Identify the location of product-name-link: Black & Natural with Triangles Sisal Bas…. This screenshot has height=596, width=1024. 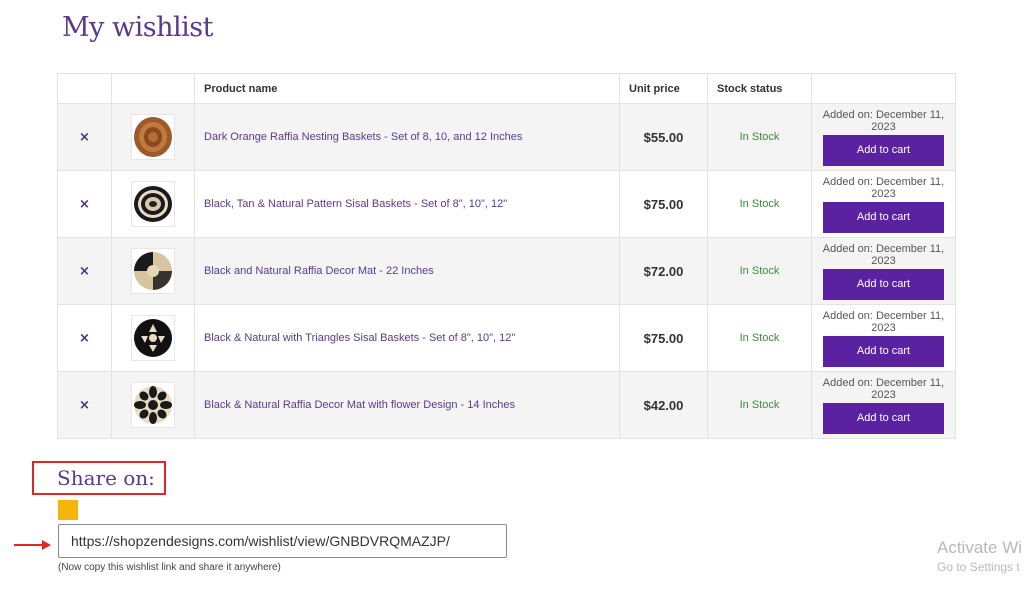
(359, 338).